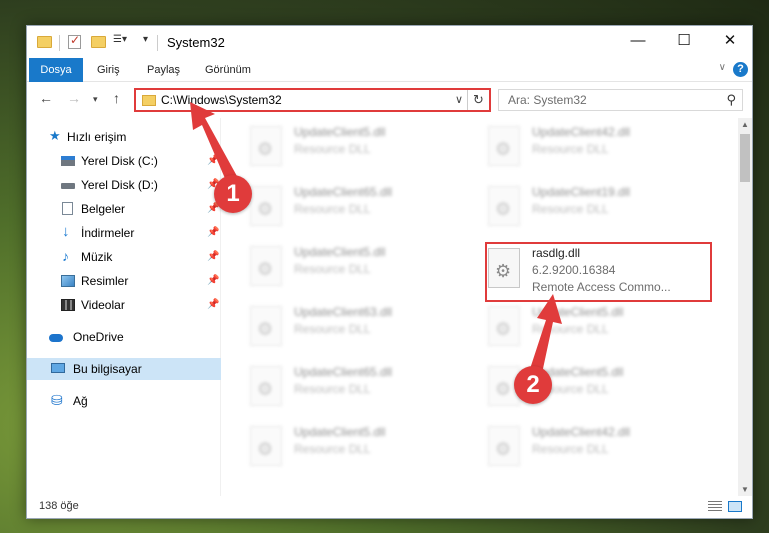 The height and width of the screenshot is (533, 769). What do you see at coordinates (745, 158) in the screenshot?
I see `scroll-thumb` at bounding box center [745, 158].